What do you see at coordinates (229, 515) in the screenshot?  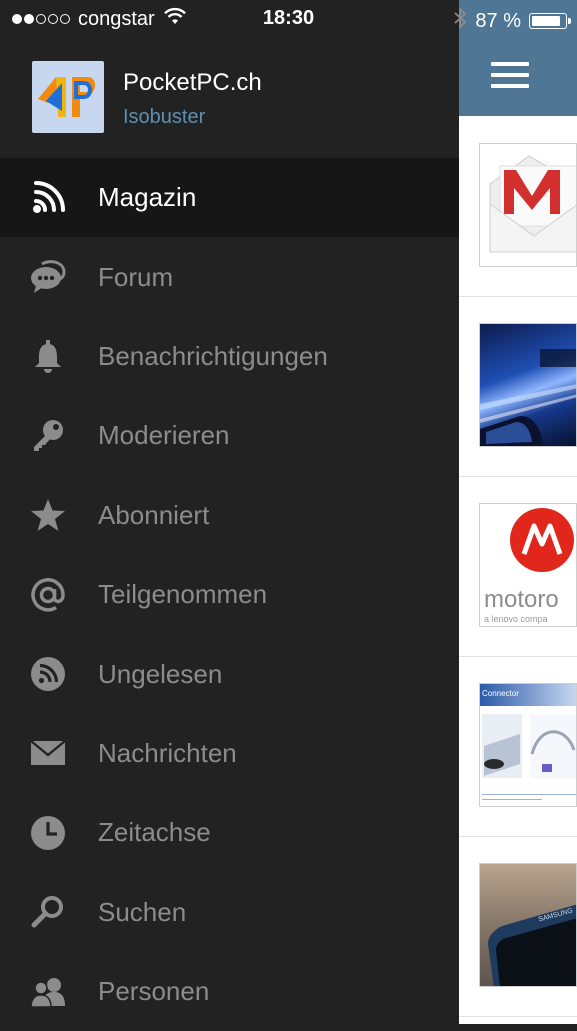 I see `menu-item-abonniert: Abonniert` at bounding box center [229, 515].